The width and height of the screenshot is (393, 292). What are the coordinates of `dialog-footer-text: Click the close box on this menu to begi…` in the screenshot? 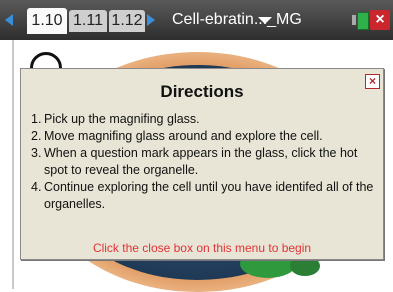 It's located at (202, 248).